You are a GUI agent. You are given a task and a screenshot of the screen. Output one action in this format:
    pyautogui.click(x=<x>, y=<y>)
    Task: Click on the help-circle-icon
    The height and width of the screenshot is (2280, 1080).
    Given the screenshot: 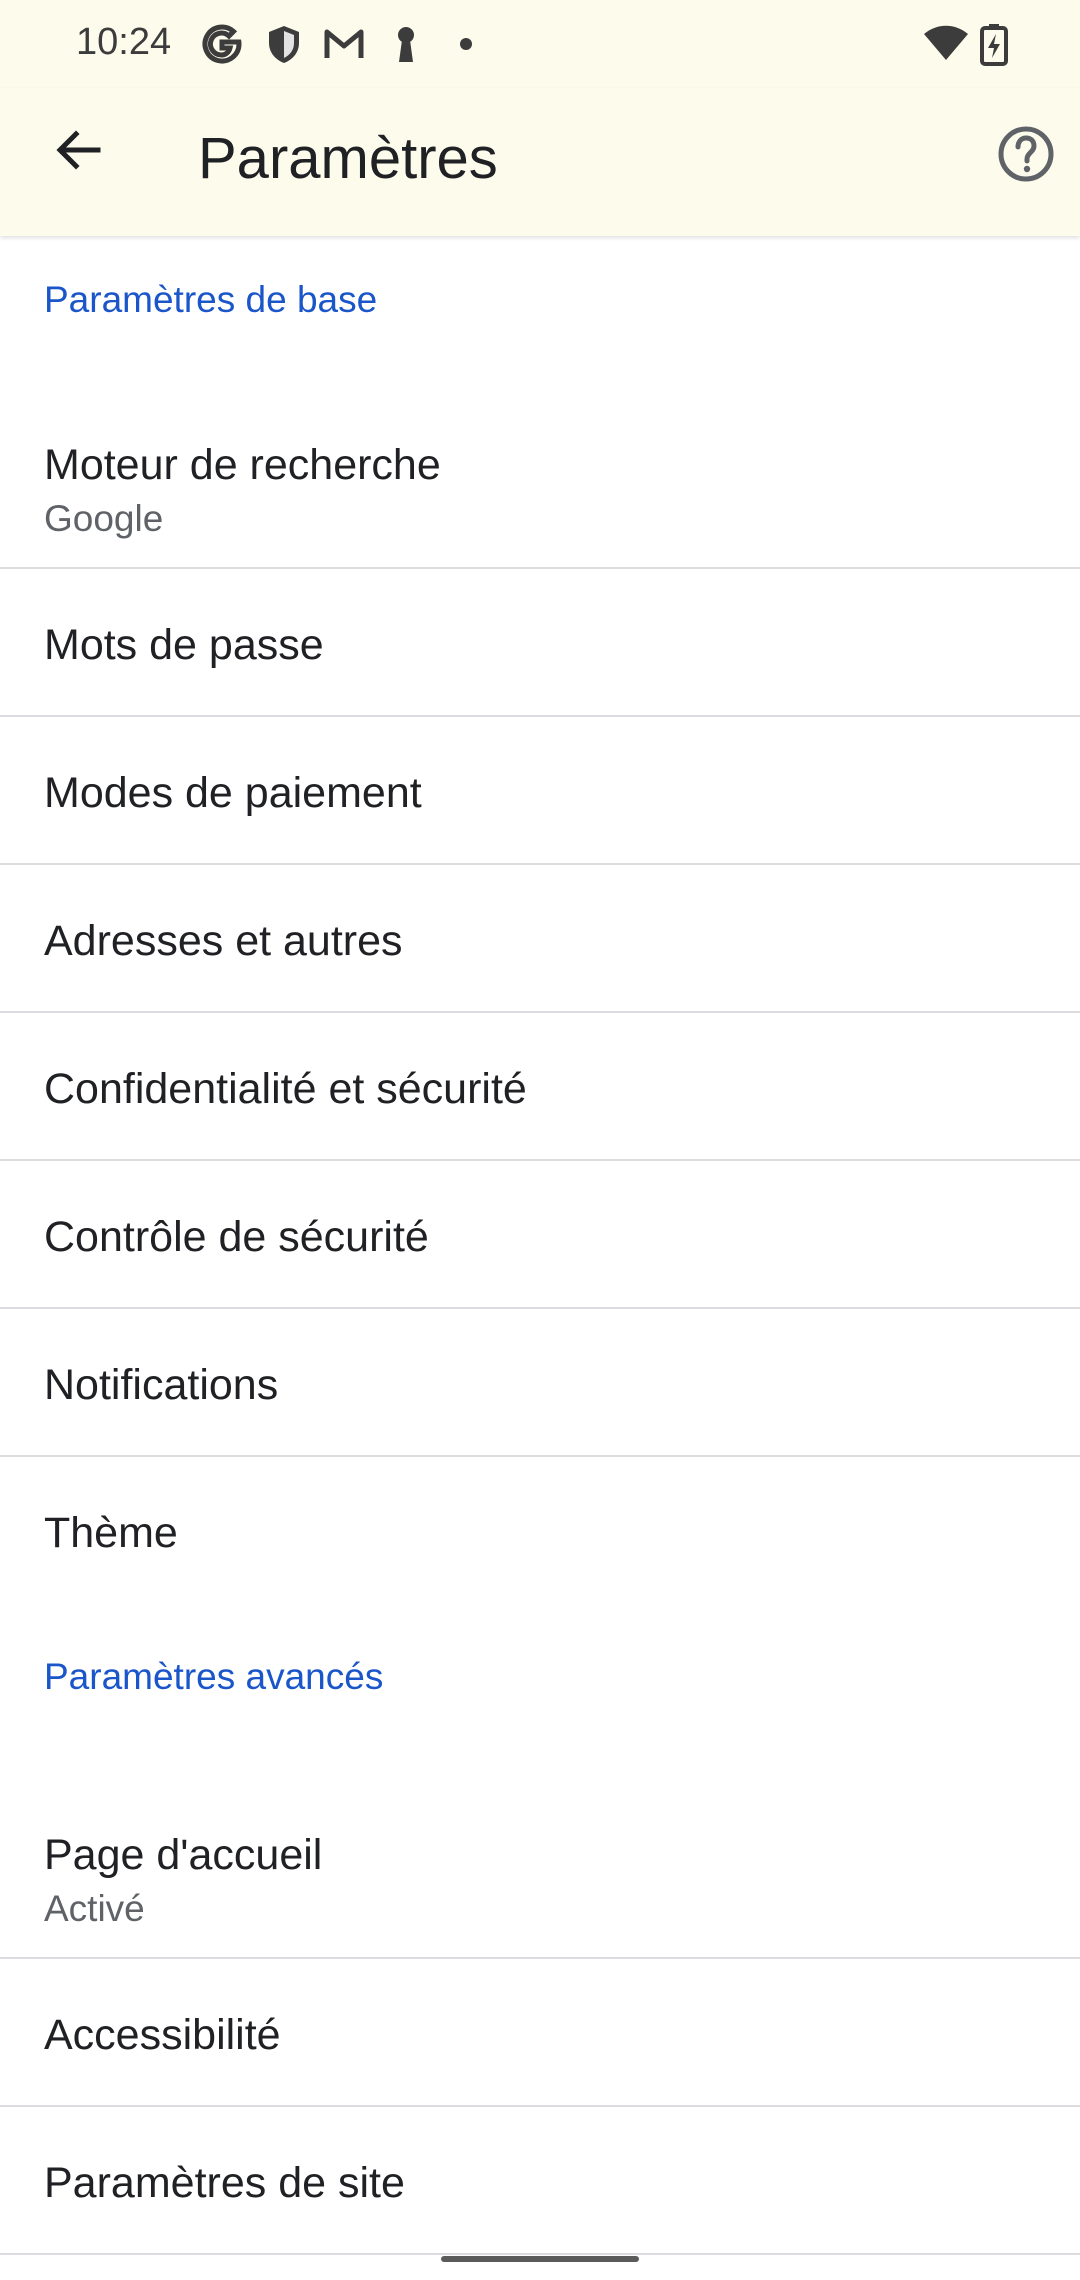 What is the action you would take?
    pyautogui.click(x=1026, y=156)
    